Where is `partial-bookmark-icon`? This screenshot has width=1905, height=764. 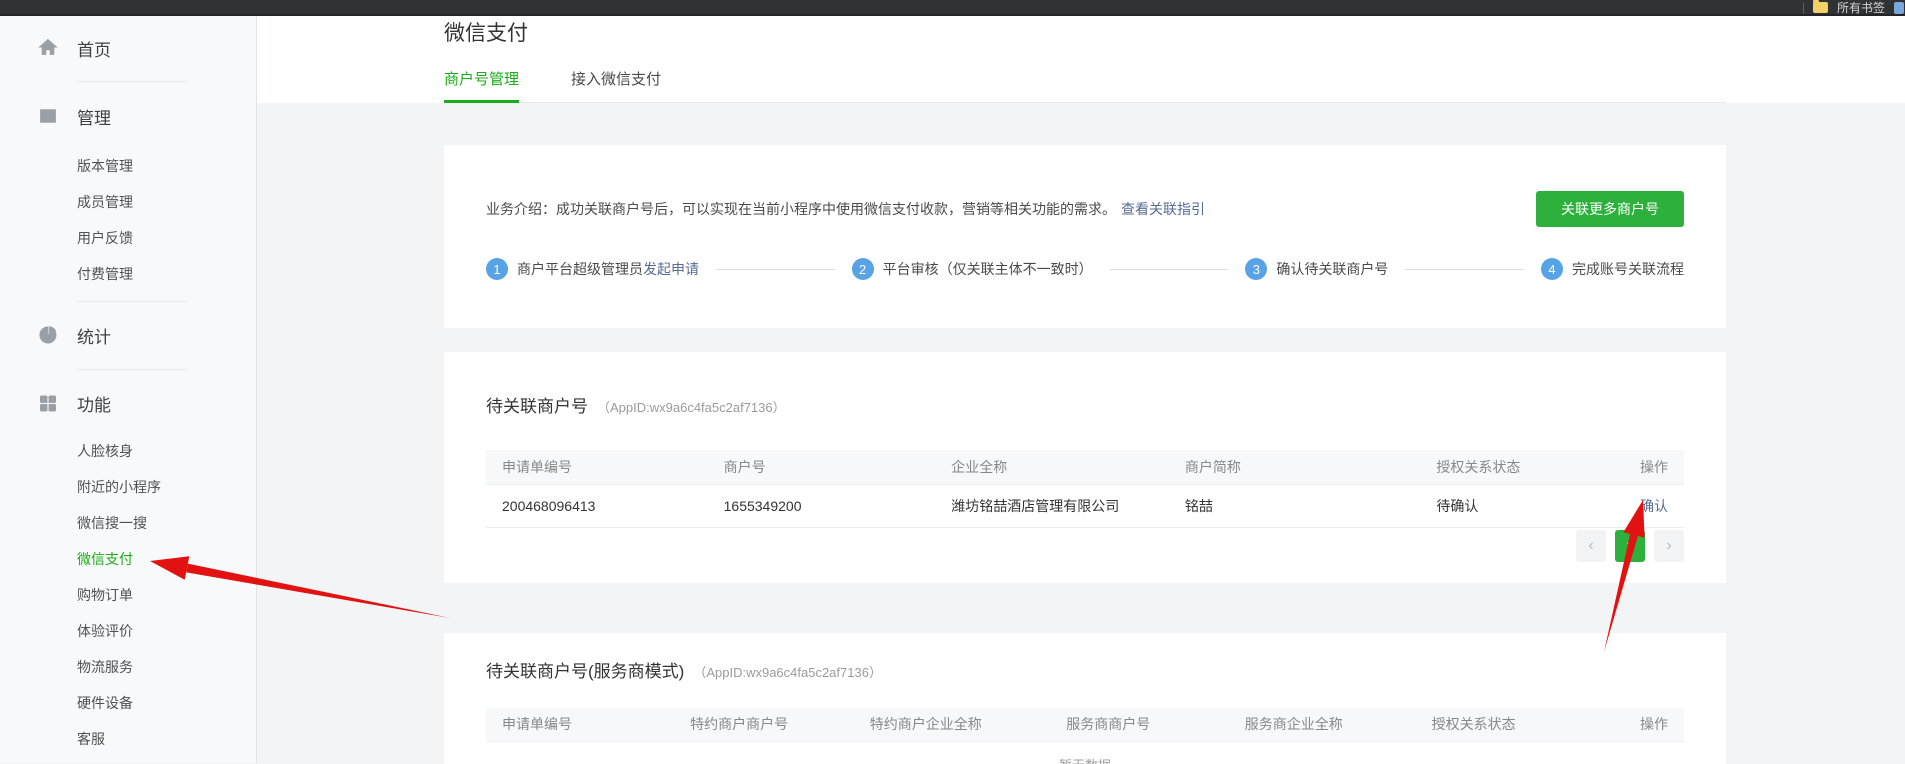
partial-bookmark-icon is located at coordinates (1899, 7).